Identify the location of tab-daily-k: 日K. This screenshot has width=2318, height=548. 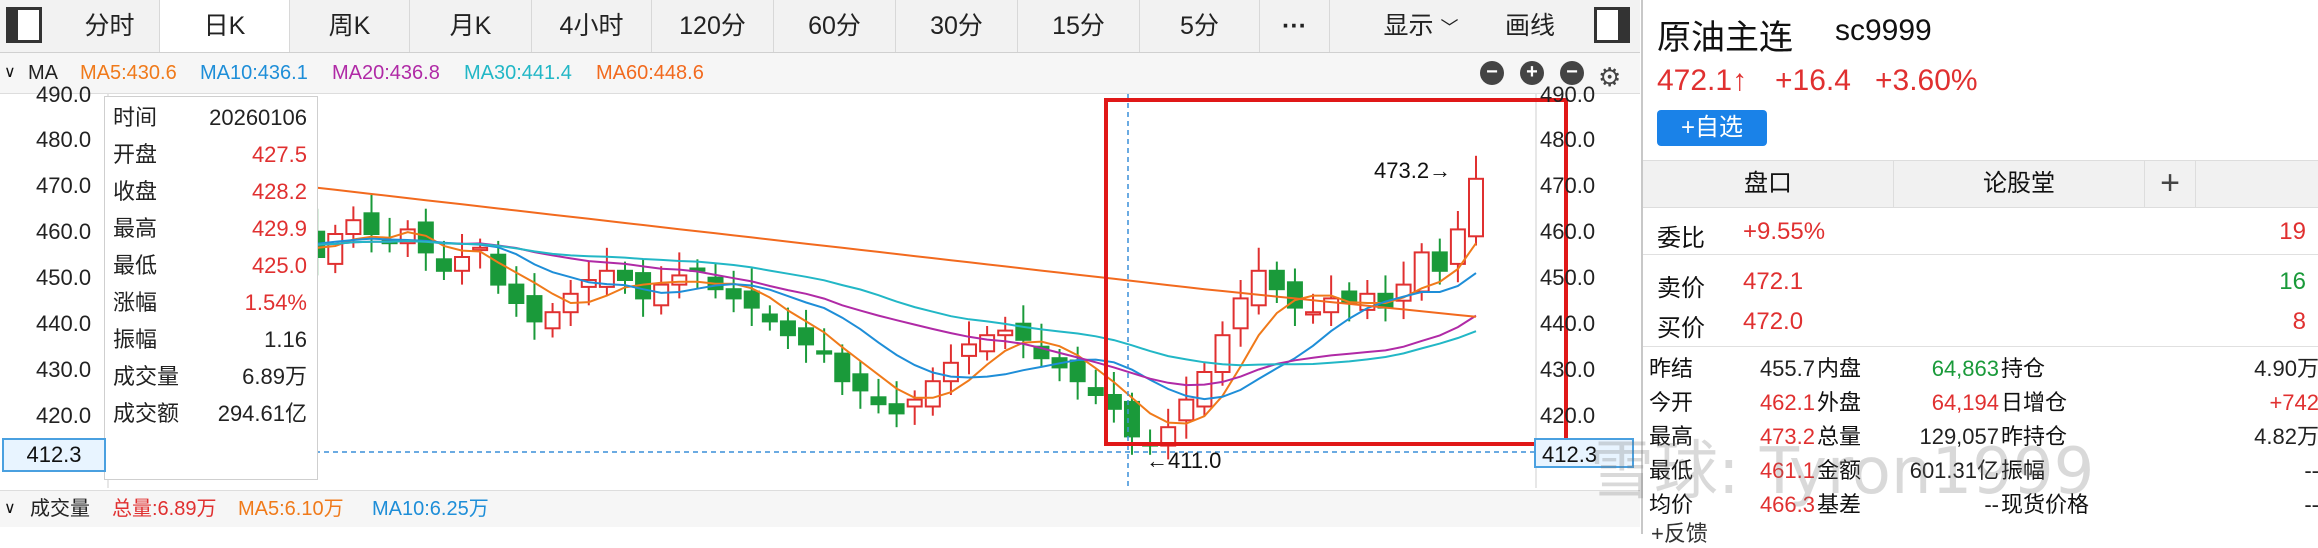
(225, 26).